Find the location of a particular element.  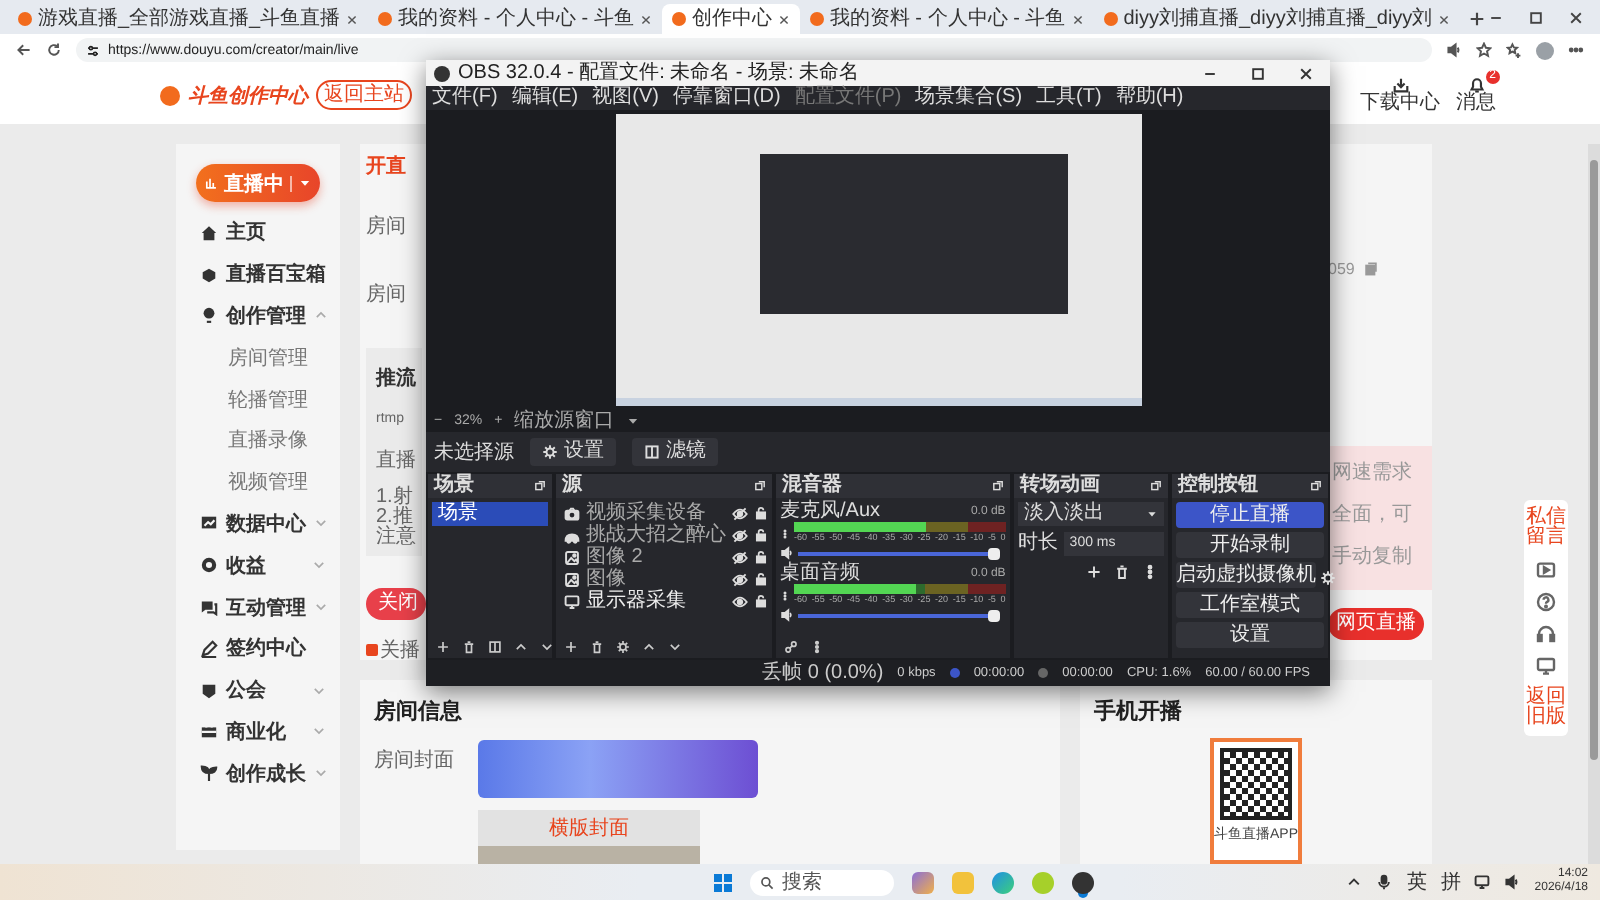

messages-link: 消息 is located at coordinates (1476, 104).